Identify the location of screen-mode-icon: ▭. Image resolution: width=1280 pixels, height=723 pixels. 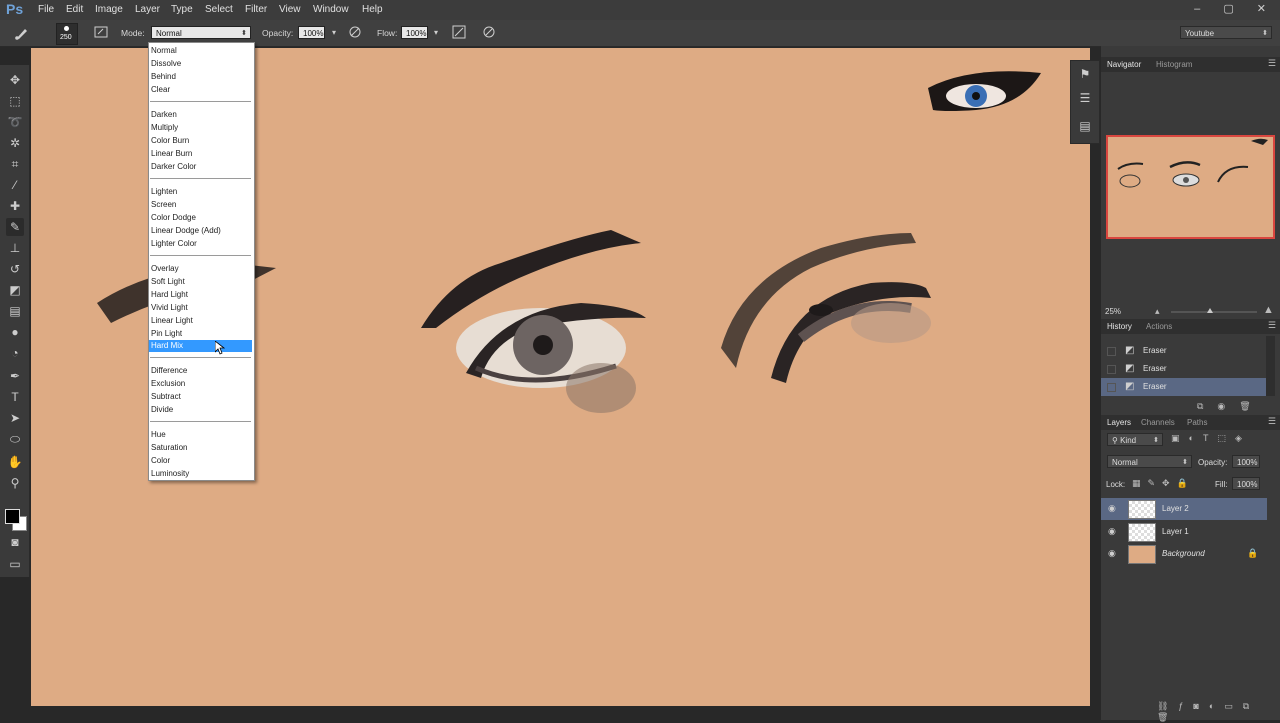
(15, 564).